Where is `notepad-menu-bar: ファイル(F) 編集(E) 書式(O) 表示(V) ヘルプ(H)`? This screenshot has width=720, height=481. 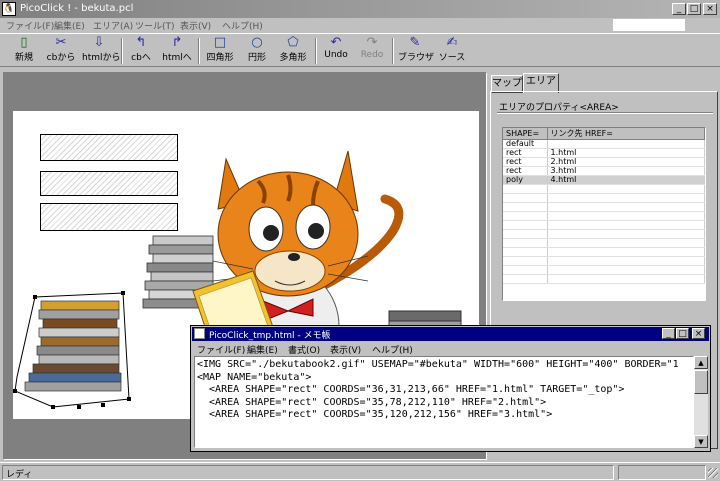 notepad-menu-bar: ファイル(F) 編集(E) 書式(O) 表示(V) ヘルプ(H) is located at coordinates (450, 349).